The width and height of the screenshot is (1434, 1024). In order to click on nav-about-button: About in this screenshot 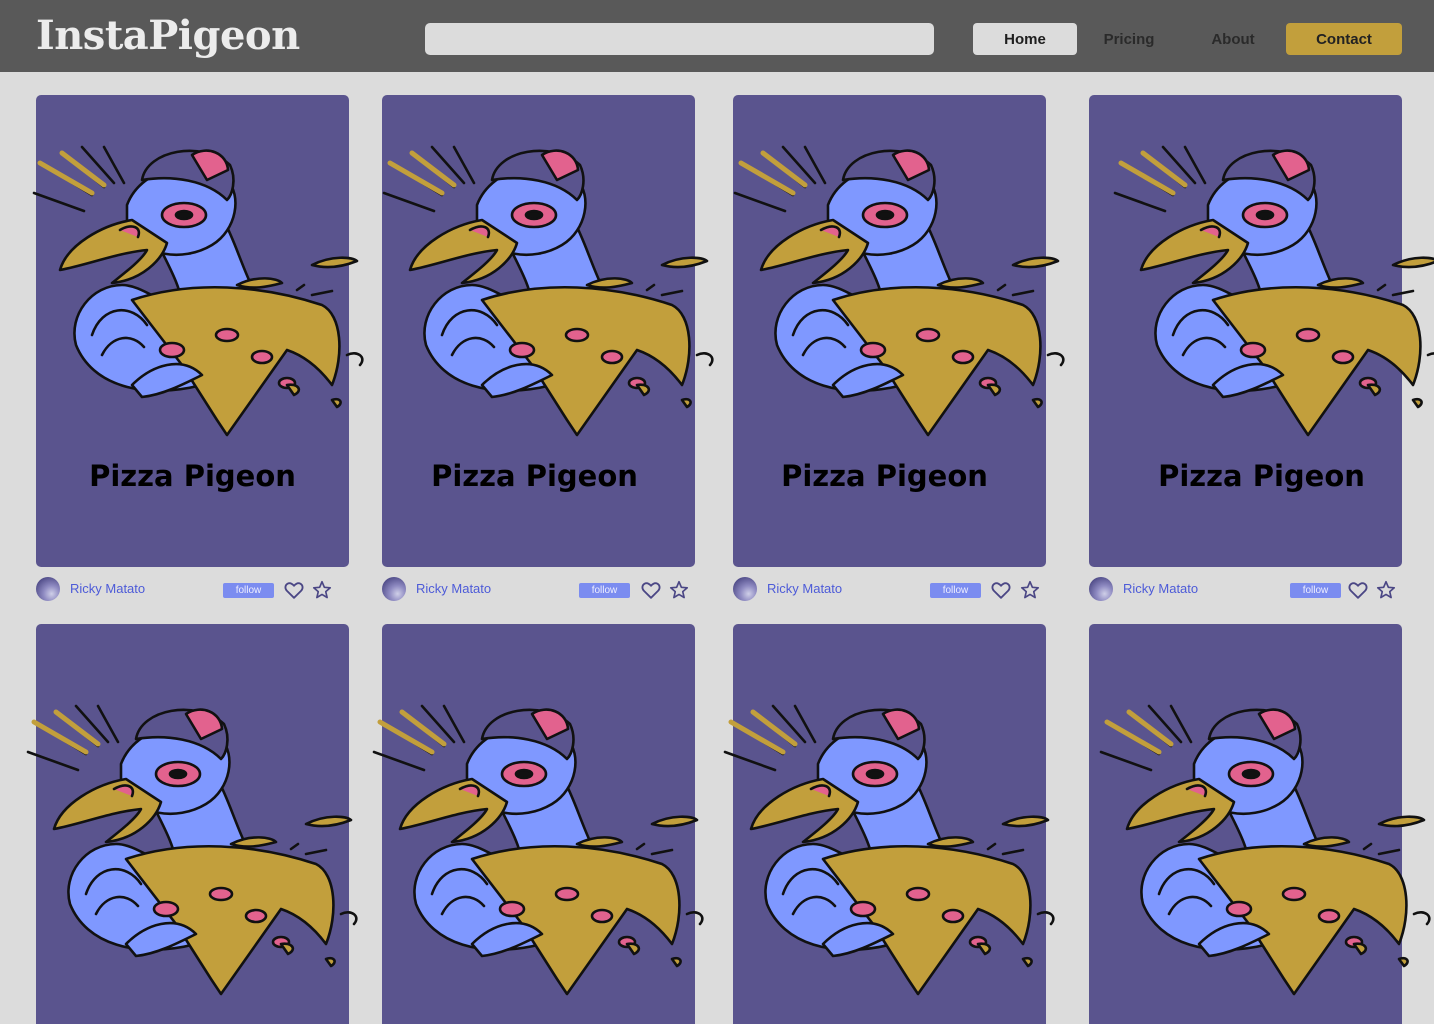, I will do `click(1233, 39)`.